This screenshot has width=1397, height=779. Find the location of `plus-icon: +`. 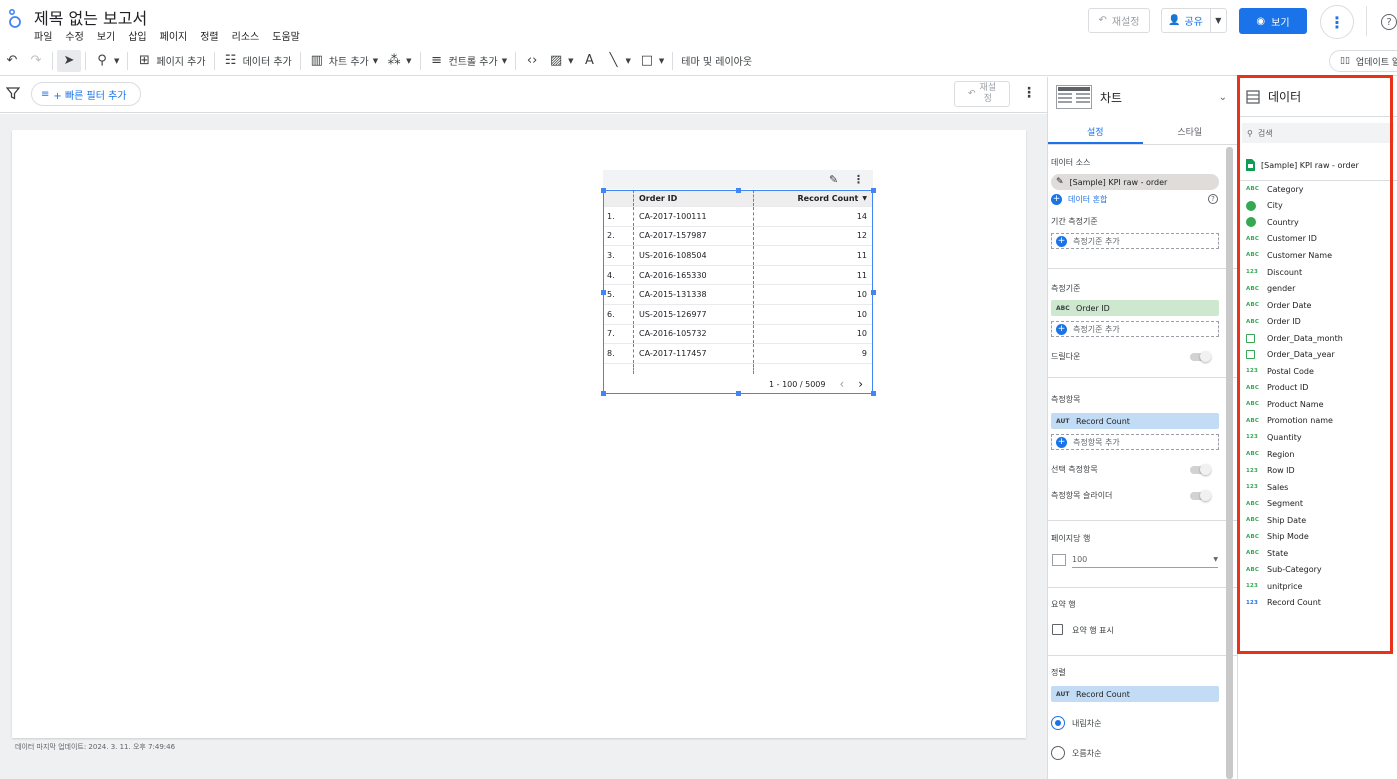

plus-icon: + is located at coordinates (1061, 329).